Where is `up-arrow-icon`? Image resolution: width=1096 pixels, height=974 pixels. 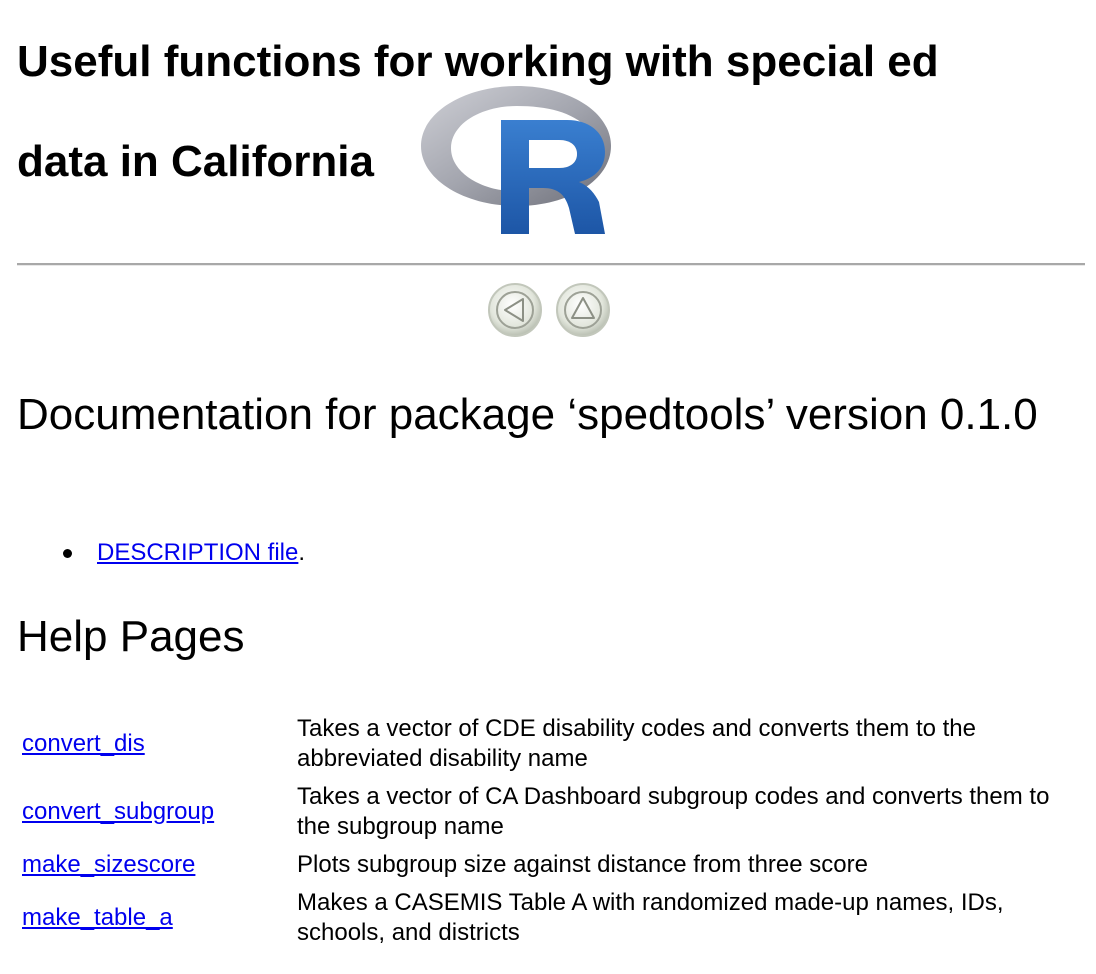 up-arrow-icon is located at coordinates (583, 310).